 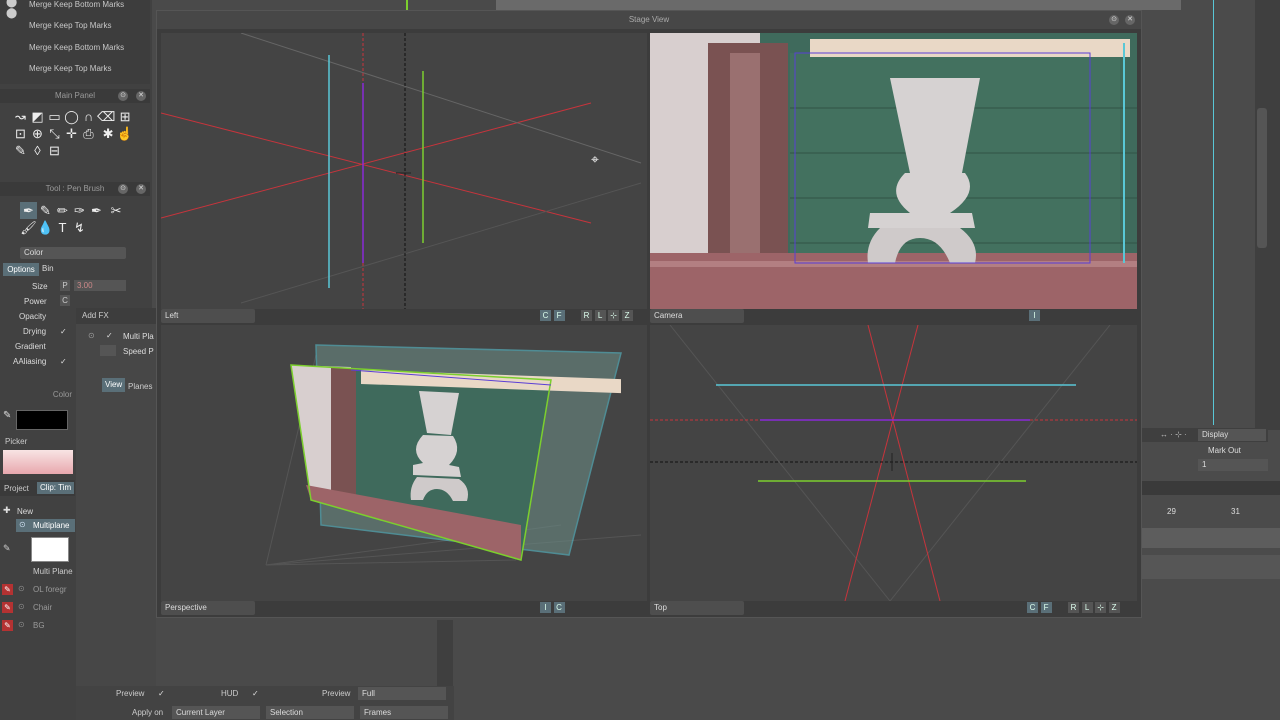 What do you see at coordinates (208, 608) in the screenshot?
I see `perspective-view-select: Perspective` at bounding box center [208, 608].